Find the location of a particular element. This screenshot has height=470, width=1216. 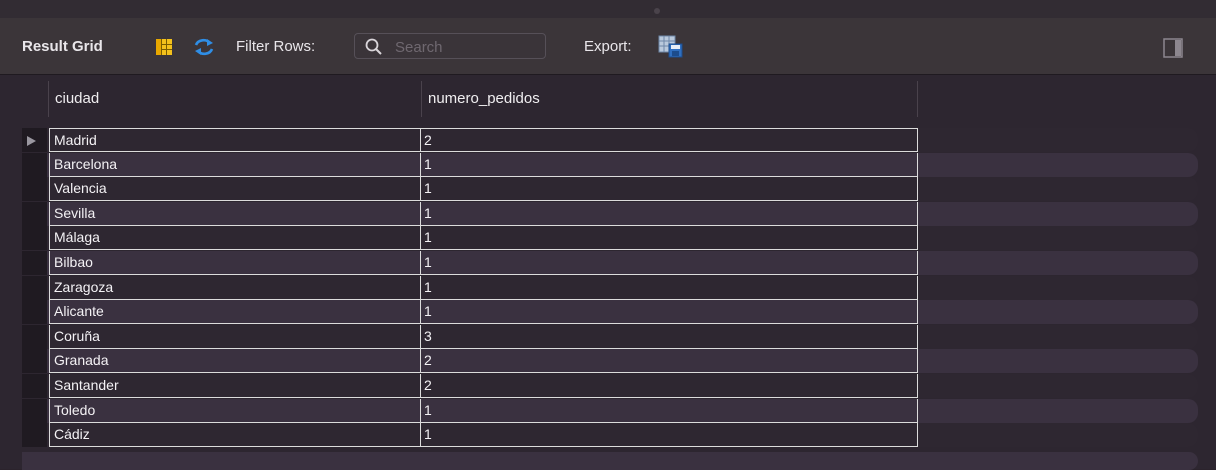

search-box is located at coordinates (450, 46).